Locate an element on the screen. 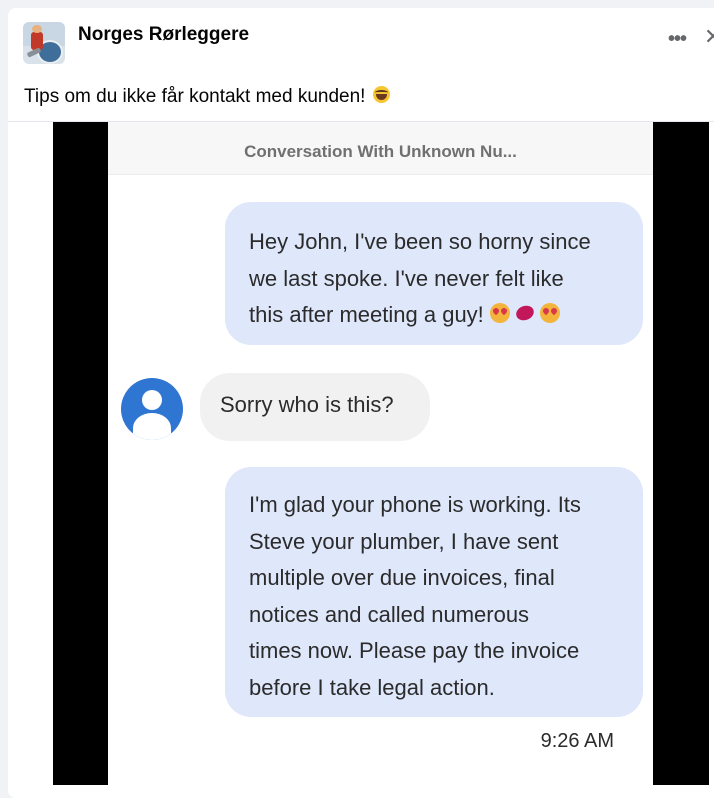 The image size is (714, 798). page-avatar is located at coordinates (44, 43).